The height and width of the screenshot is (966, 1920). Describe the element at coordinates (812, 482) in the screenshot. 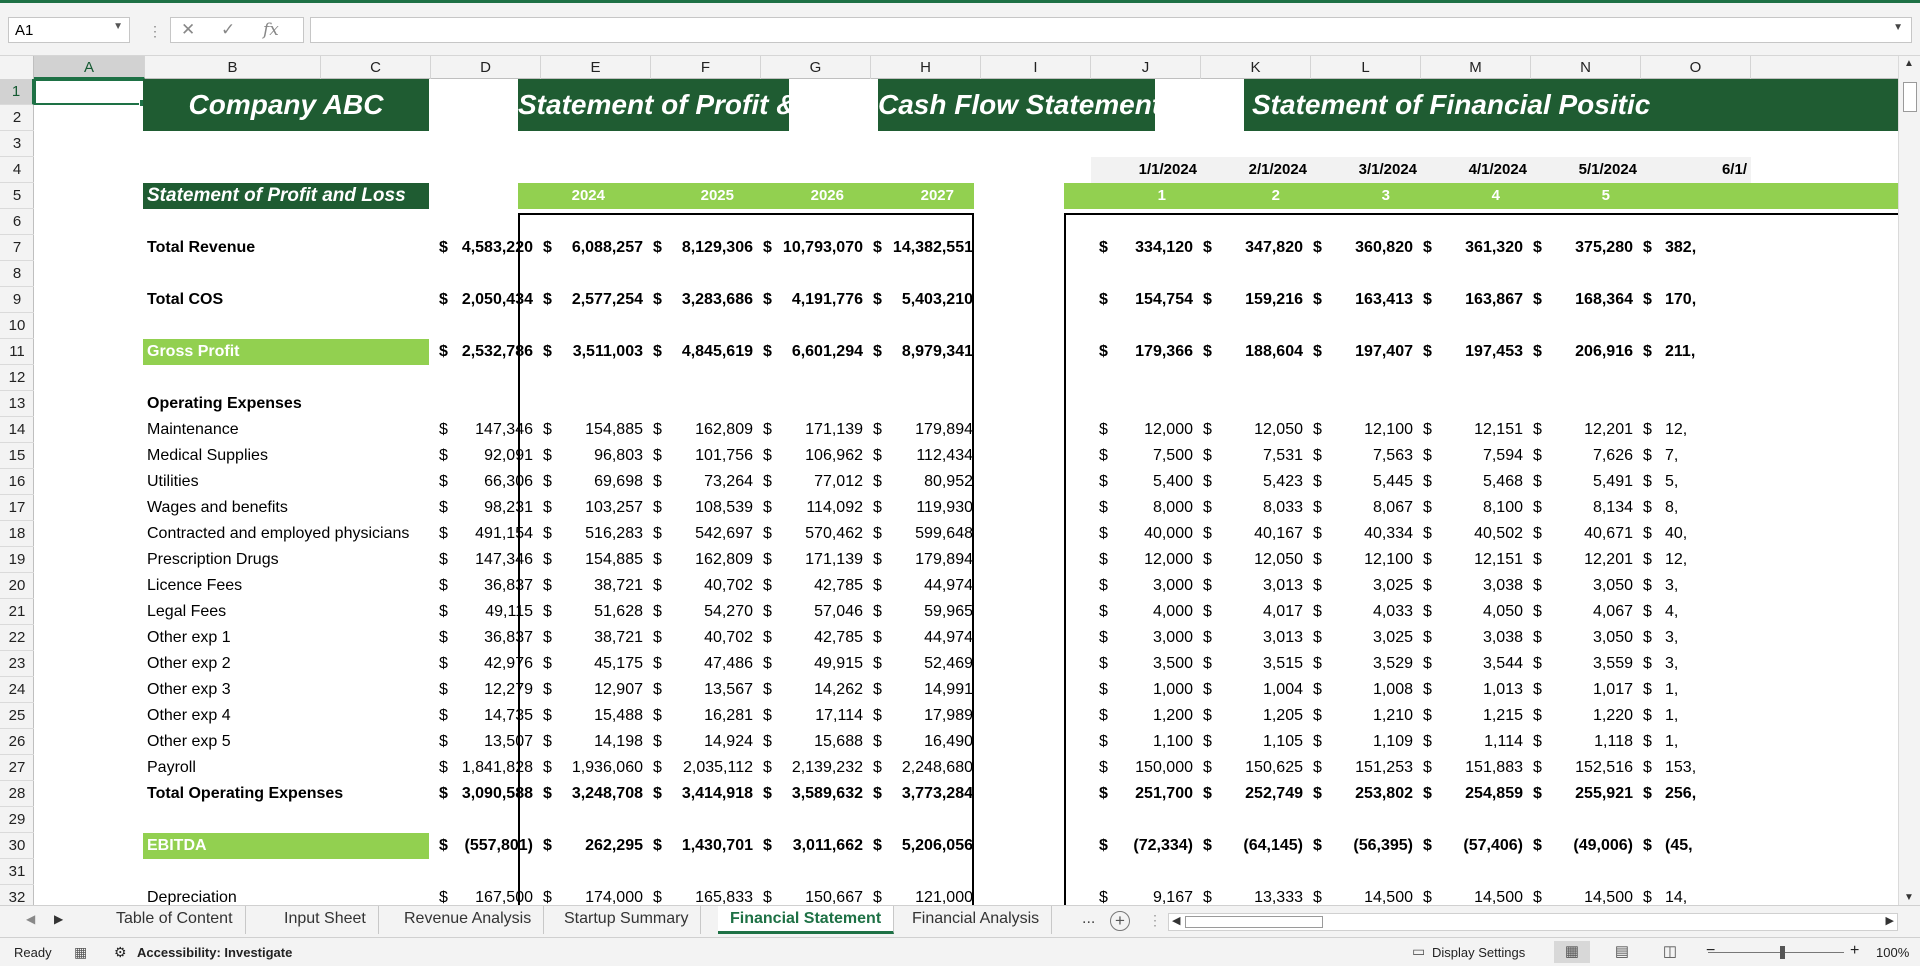

I see `annual-value-cell: 77,012` at that location.